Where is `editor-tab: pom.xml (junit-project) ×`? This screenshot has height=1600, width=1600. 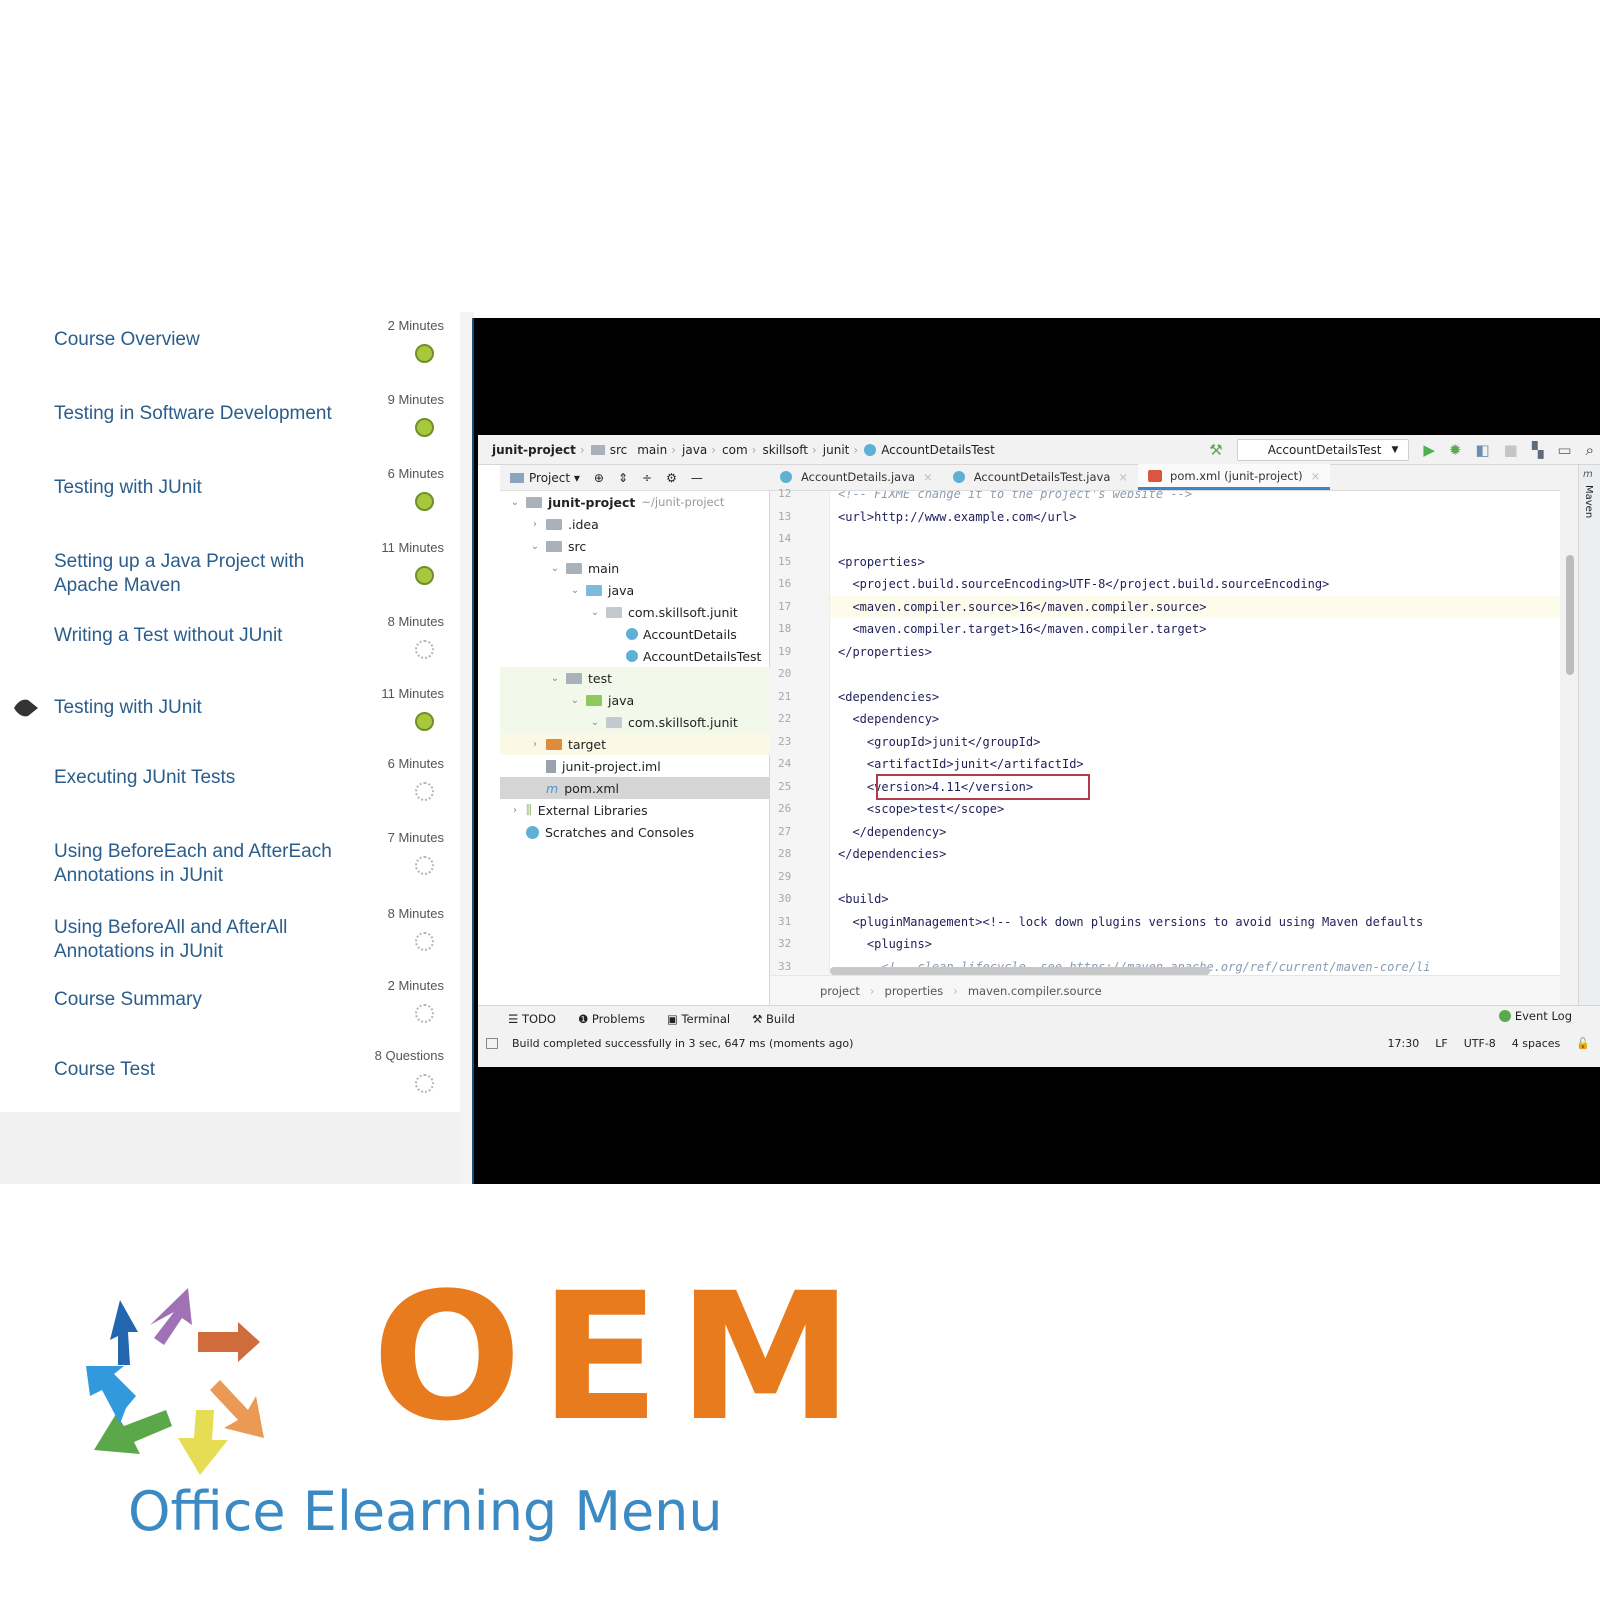 editor-tab: pom.xml (junit-project) × is located at coordinates (1234, 477).